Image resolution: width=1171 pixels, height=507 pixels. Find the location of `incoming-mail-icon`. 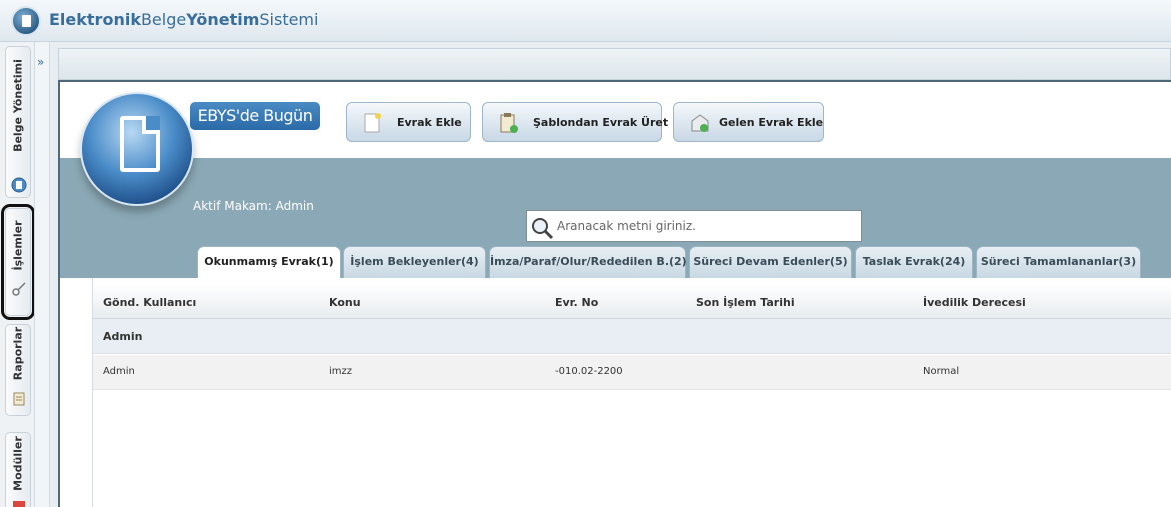

incoming-mail-icon is located at coordinates (700, 123).